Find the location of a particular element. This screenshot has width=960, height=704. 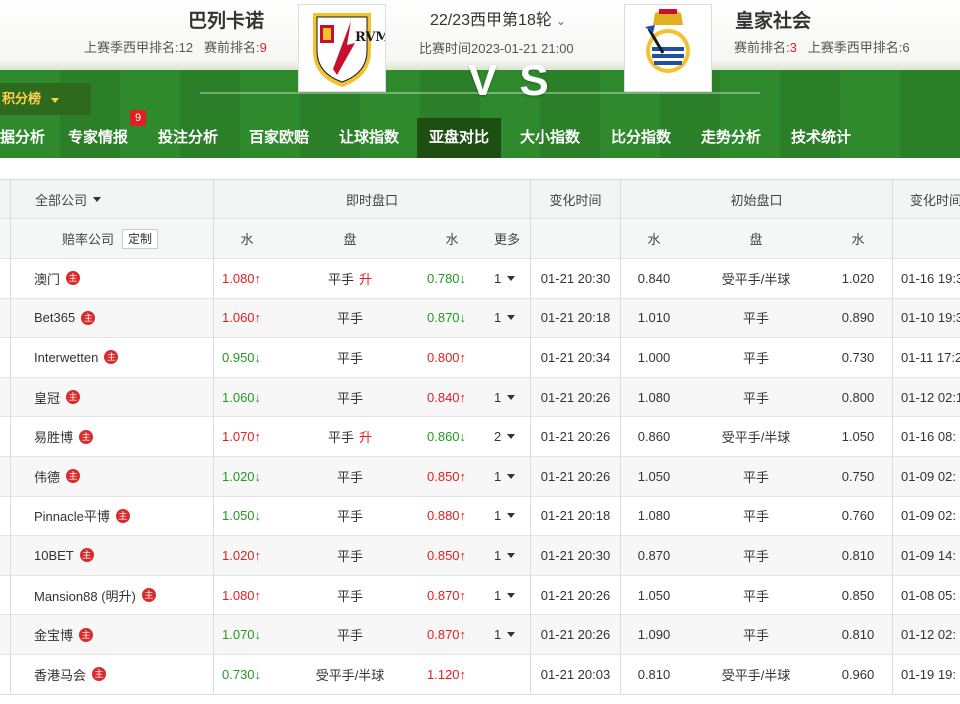

tab-asian-handicap: 亚盘对比 is located at coordinates (459, 138).